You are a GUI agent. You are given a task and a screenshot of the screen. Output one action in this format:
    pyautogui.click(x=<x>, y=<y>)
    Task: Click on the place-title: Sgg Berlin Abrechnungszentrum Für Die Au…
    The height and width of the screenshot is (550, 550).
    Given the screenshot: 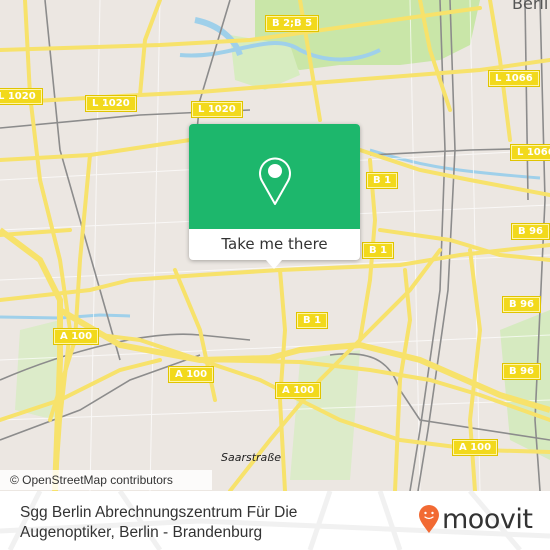 What is the action you would take?
    pyautogui.click(x=159, y=522)
    